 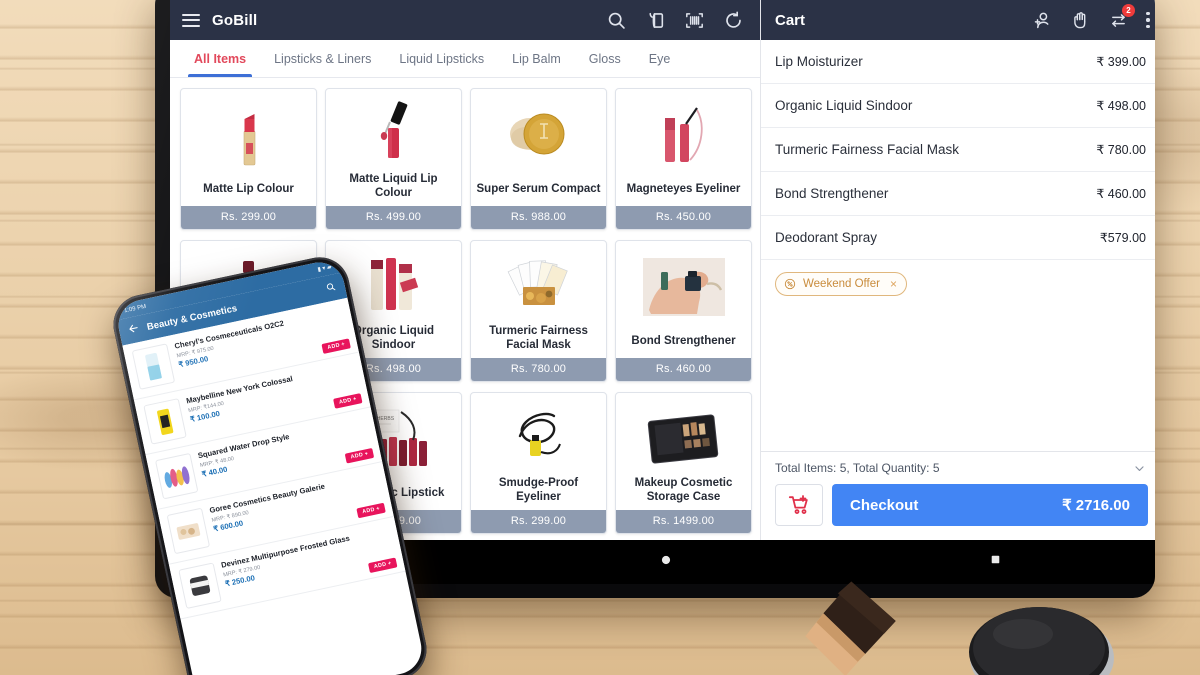 I want to click on cart-item-price: ₹579.00, so click(x=1122, y=238).